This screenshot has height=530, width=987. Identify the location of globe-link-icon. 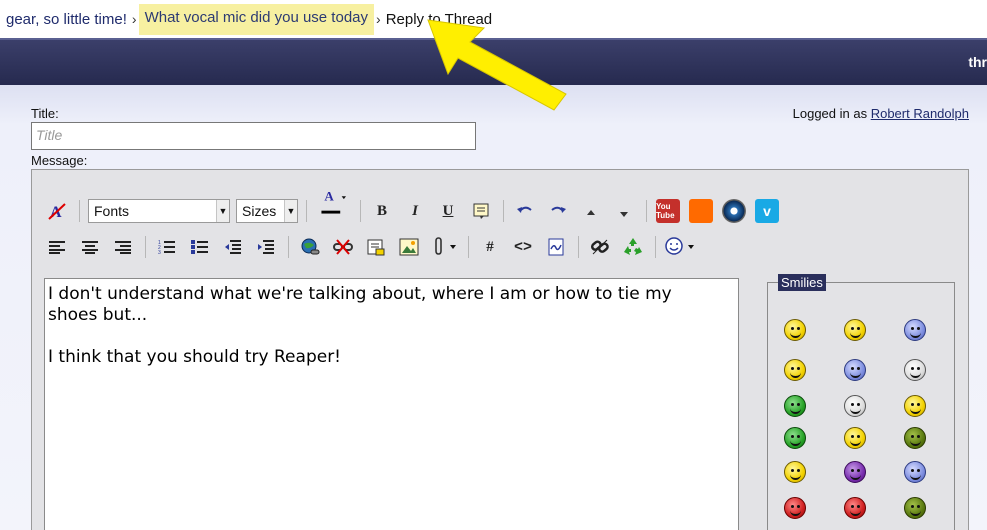
(310, 246).